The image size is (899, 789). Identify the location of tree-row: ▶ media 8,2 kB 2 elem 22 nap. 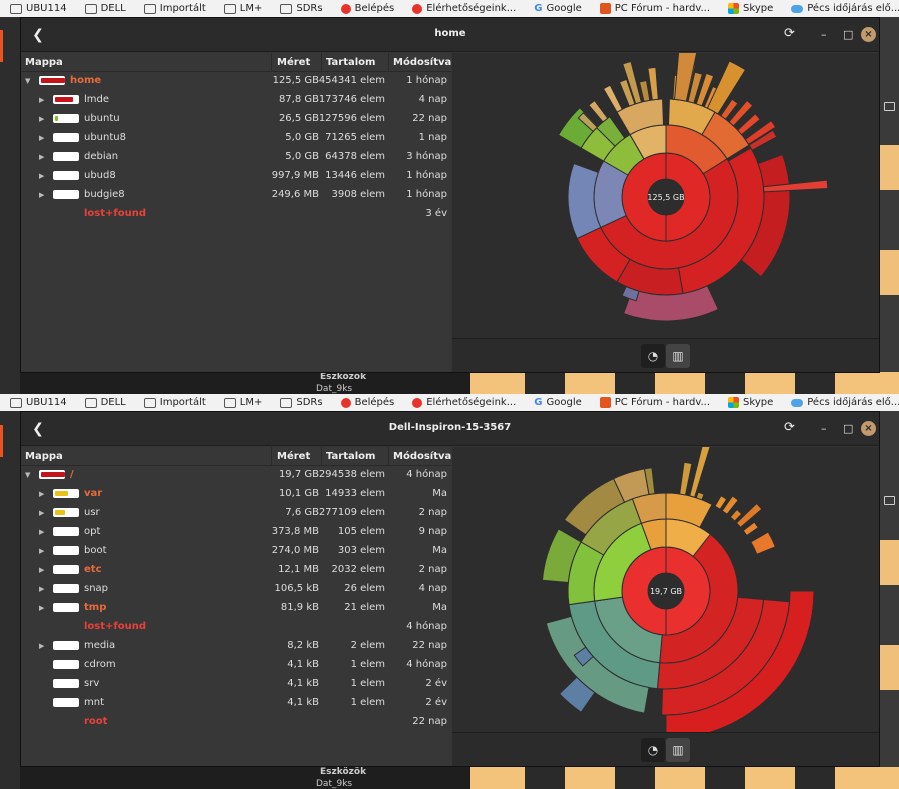
(236, 646).